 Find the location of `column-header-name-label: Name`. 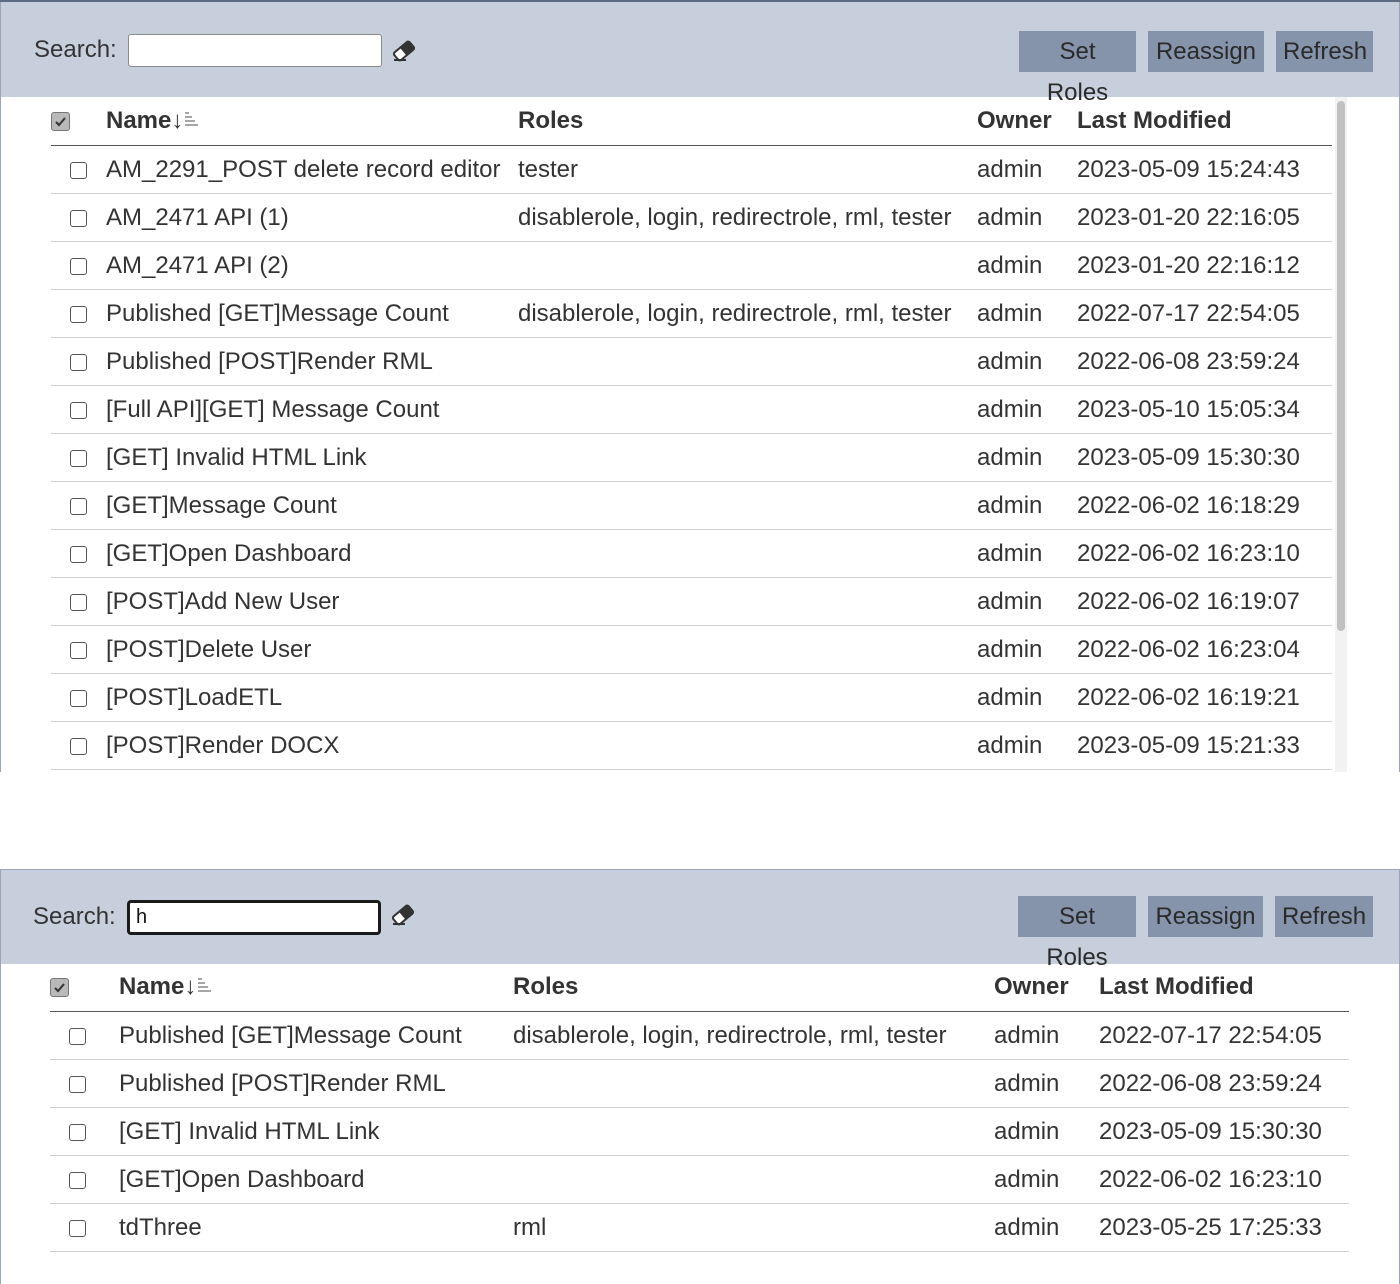

column-header-name-label: Name is located at coordinates (139, 120).